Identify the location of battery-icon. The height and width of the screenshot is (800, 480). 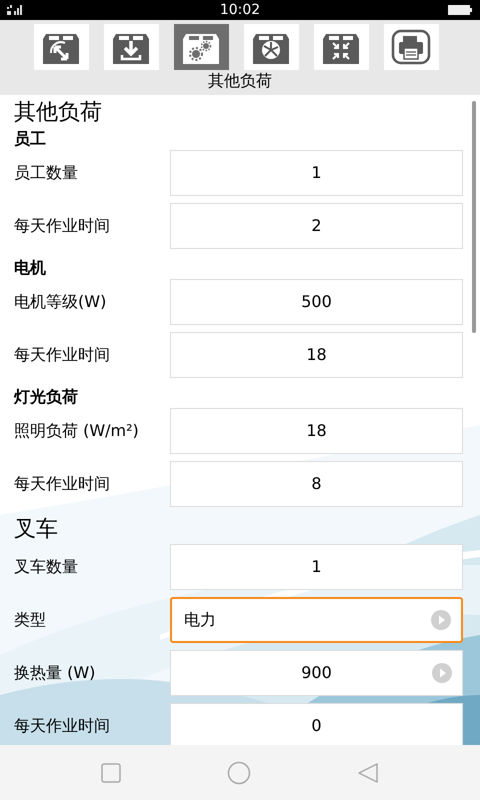
(460, 10).